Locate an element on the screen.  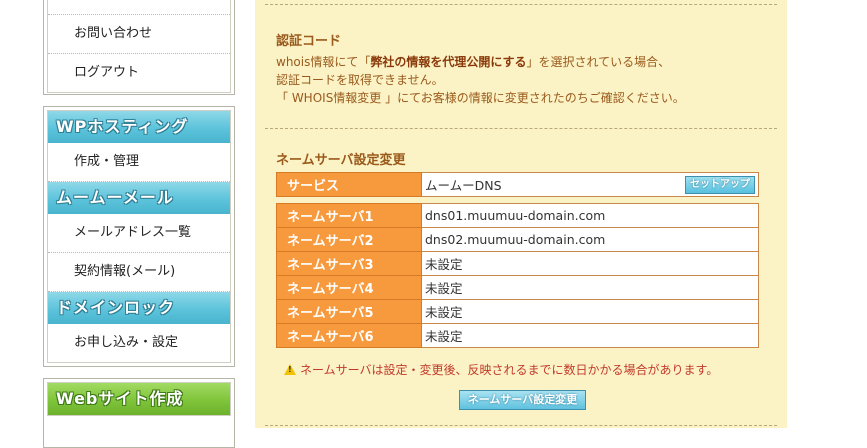
auth-code-proxy-option: 弊社の情報を代理公開にする is located at coordinates (448, 62).